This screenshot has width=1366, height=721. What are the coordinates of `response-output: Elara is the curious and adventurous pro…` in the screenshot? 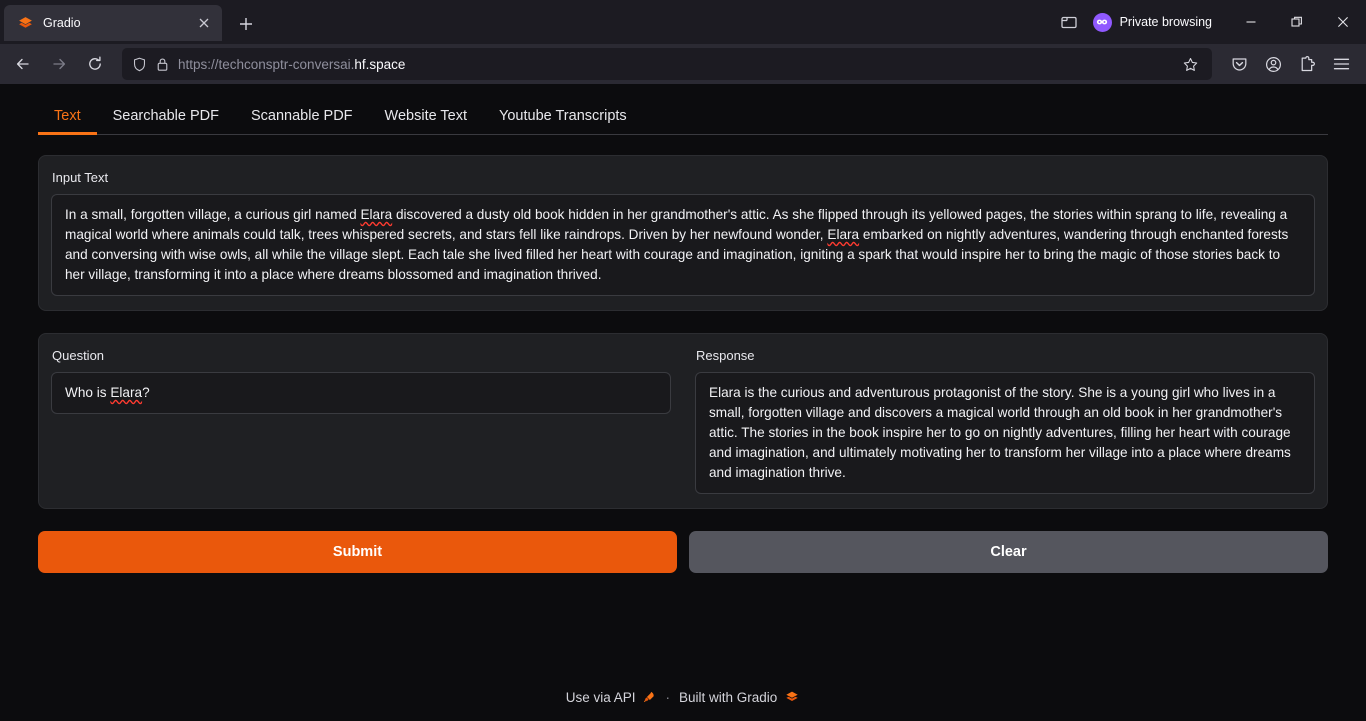 It's located at (1005, 433).